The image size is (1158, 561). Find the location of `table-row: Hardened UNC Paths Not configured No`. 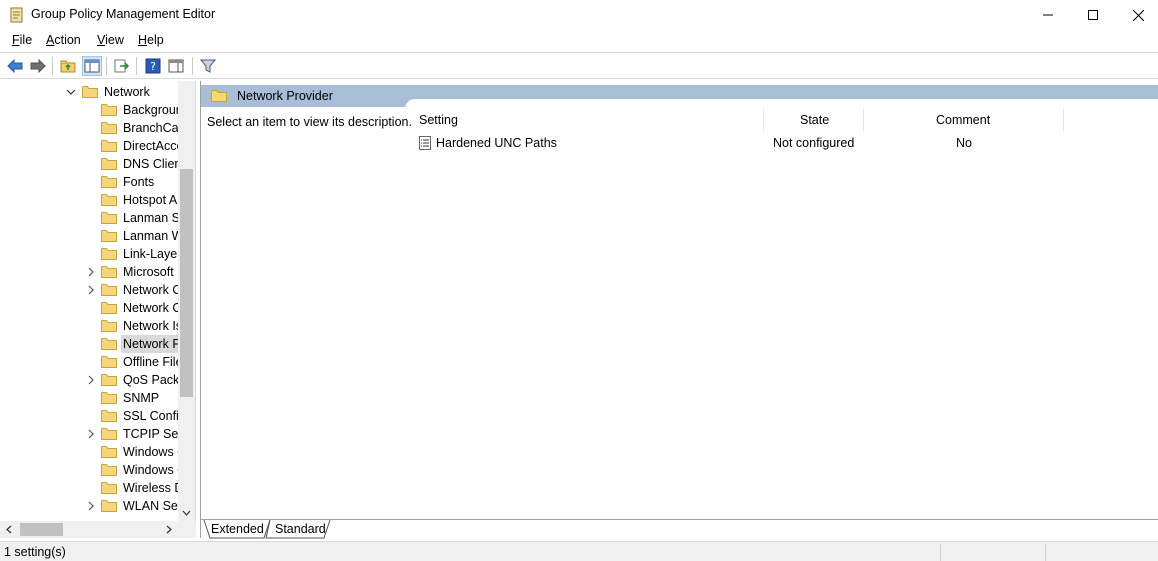

table-row: Hardened UNC Paths Not configured No is located at coordinates (787, 143).